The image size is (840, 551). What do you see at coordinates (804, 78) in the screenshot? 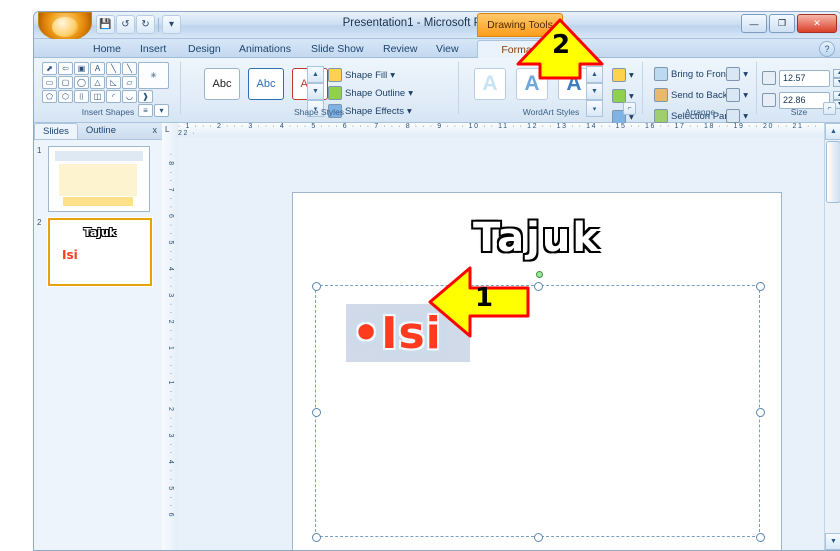
I see `height-field: 12.57` at bounding box center [804, 78].